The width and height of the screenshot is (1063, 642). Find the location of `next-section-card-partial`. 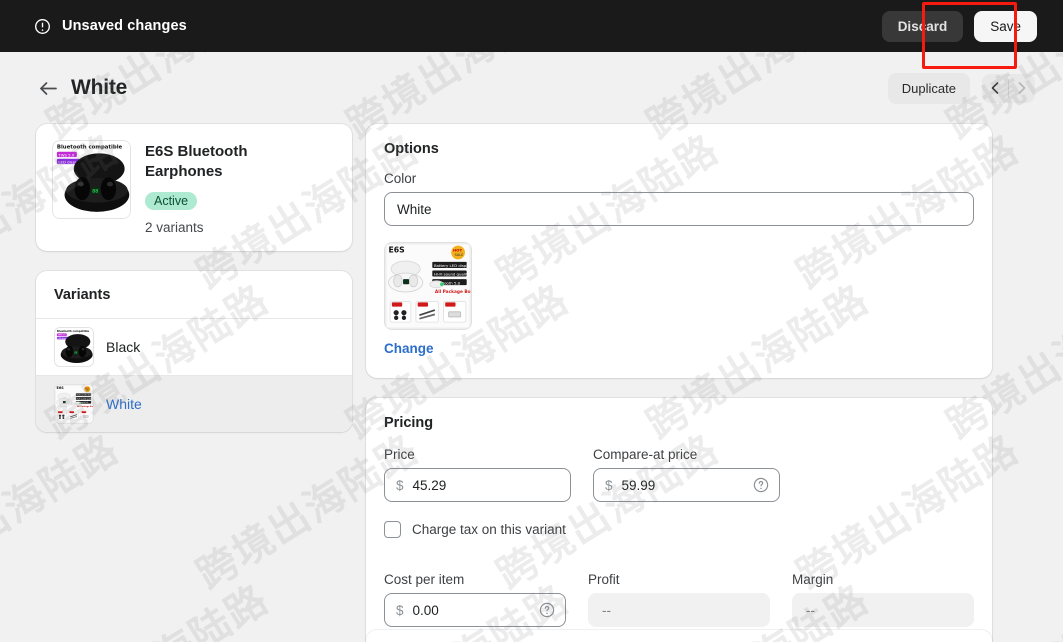

next-section-card-partial is located at coordinates (679, 636).